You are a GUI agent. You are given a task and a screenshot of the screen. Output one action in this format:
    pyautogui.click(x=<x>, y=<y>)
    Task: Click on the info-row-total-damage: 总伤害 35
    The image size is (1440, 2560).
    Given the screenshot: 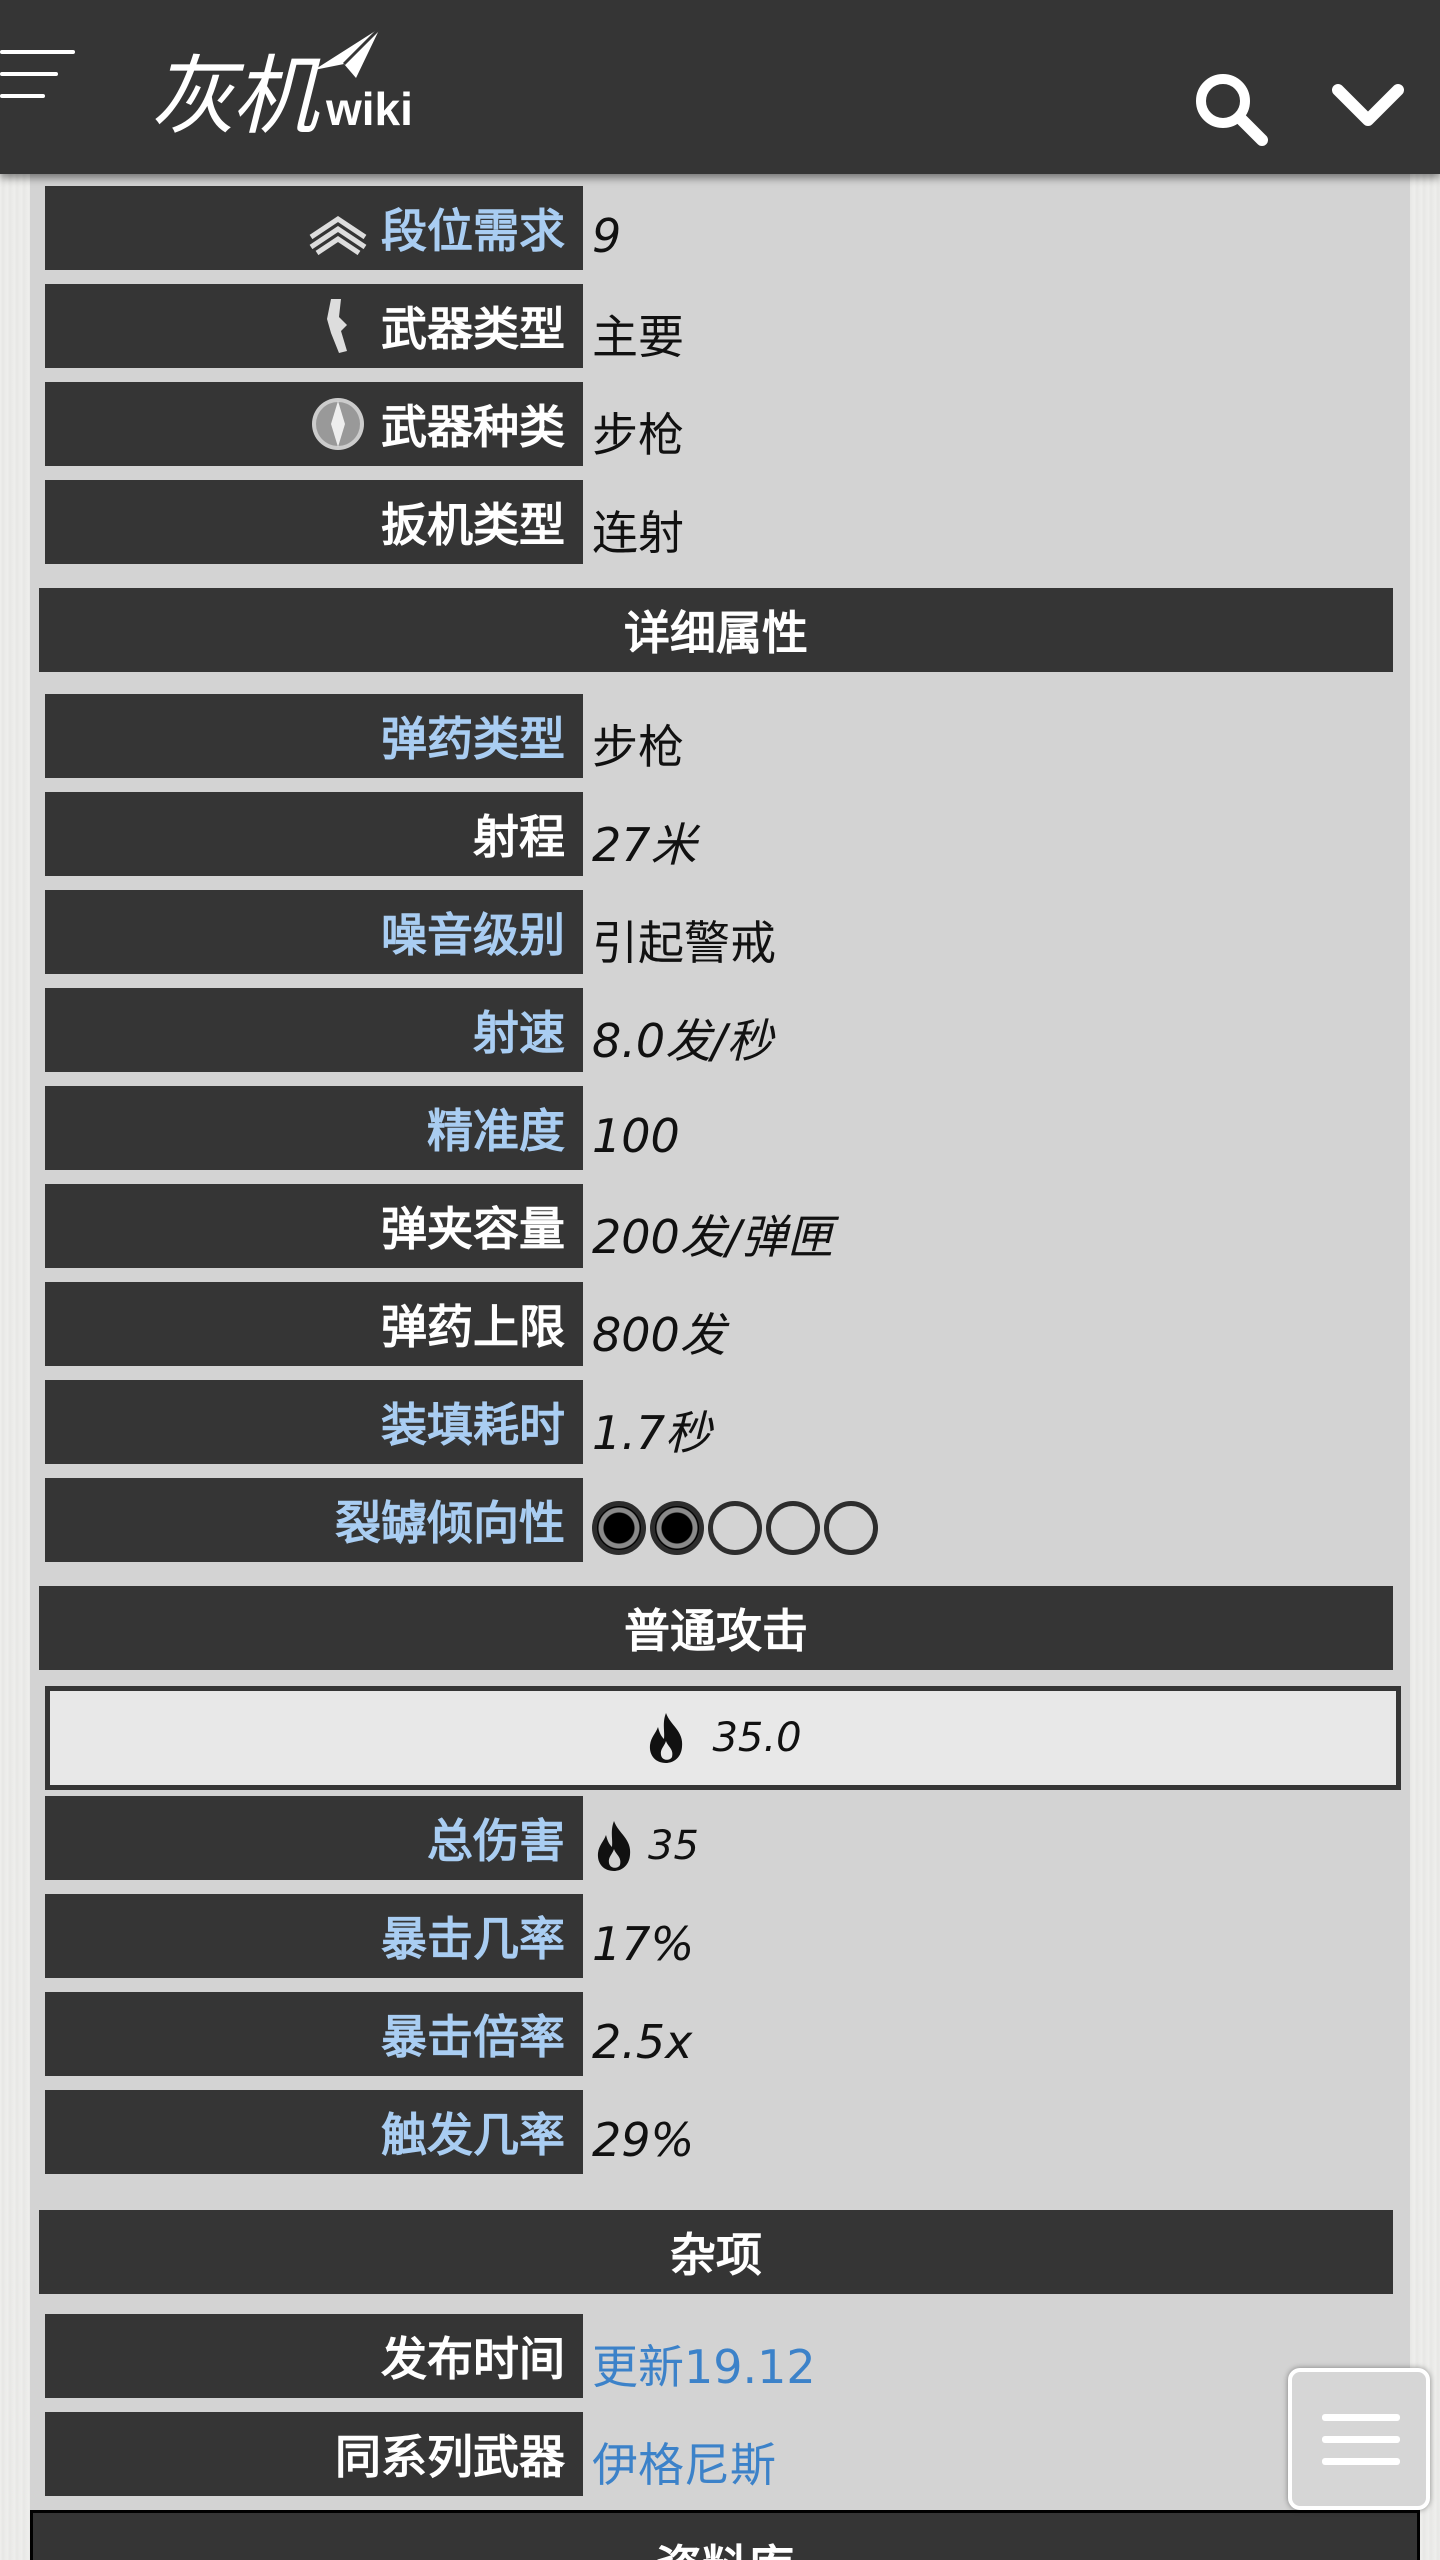 What is the action you would take?
    pyautogui.click(x=727, y=1838)
    